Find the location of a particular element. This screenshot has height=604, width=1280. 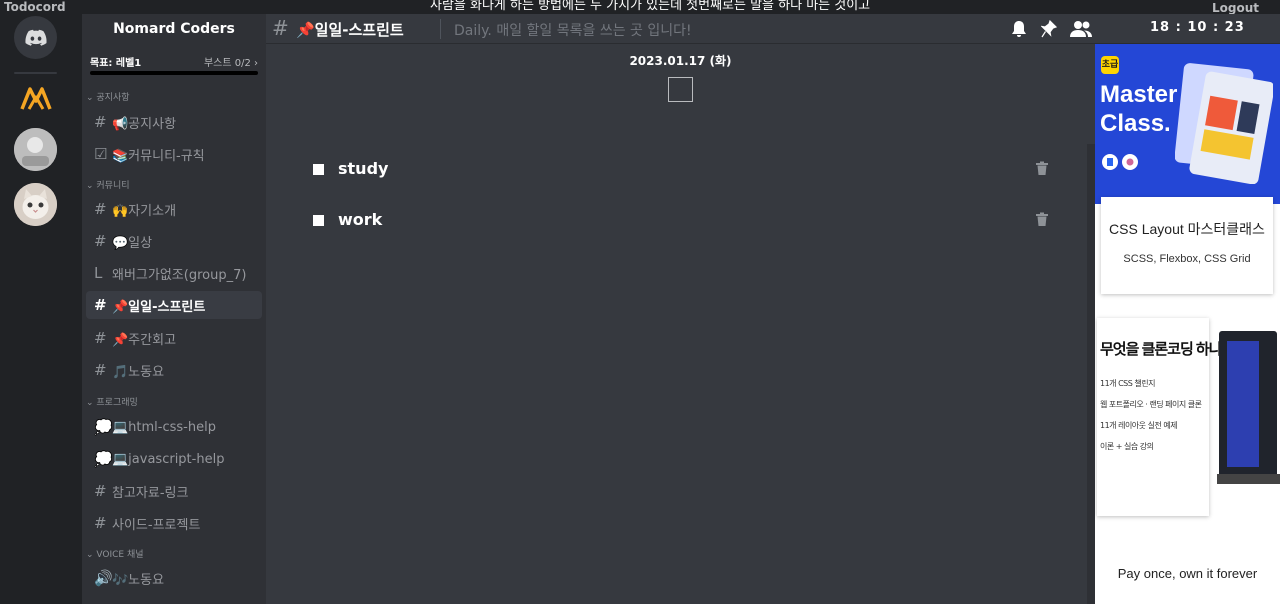

speaker-icon: 🔊 is located at coordinates (103, 578).